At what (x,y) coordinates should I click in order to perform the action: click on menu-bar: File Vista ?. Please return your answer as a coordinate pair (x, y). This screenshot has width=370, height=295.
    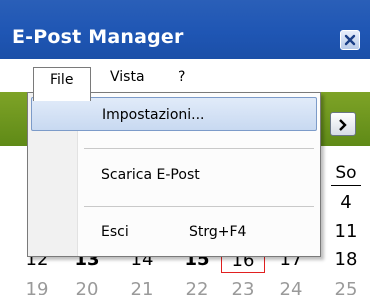
    Looking at the image, I should click on (185, 80).